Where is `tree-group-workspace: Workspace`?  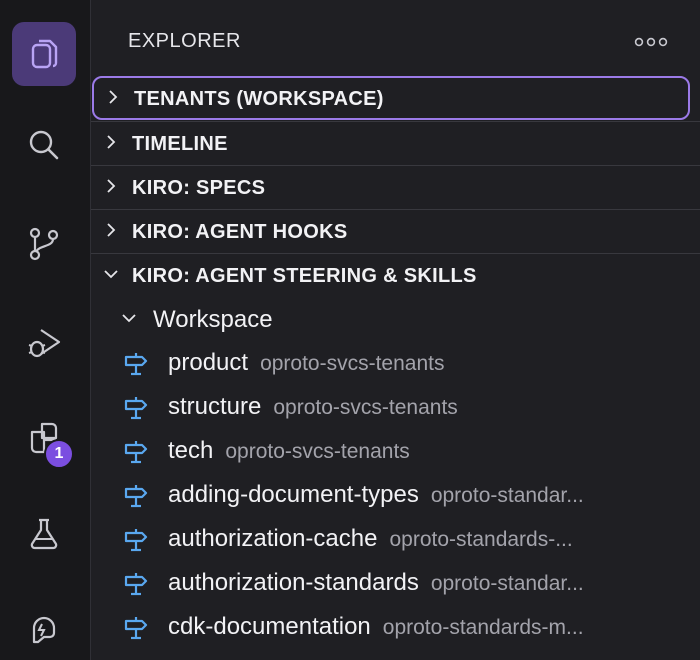 tree-group-workspace: Workspace is located at coordinates (395, 319).